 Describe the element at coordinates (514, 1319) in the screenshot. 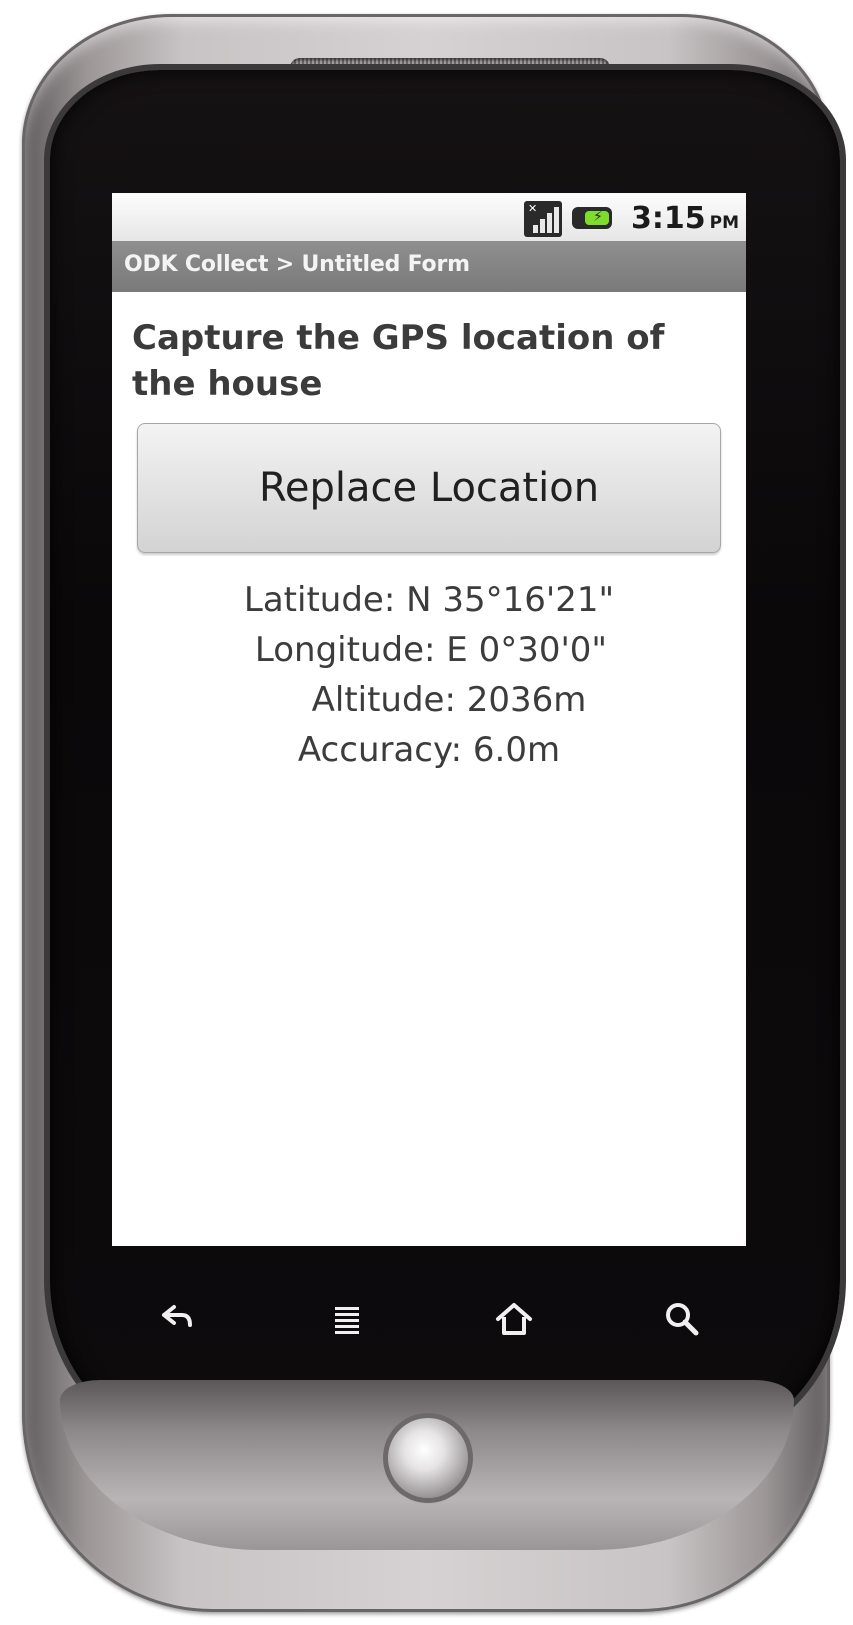

I see `home-icon` at that location.